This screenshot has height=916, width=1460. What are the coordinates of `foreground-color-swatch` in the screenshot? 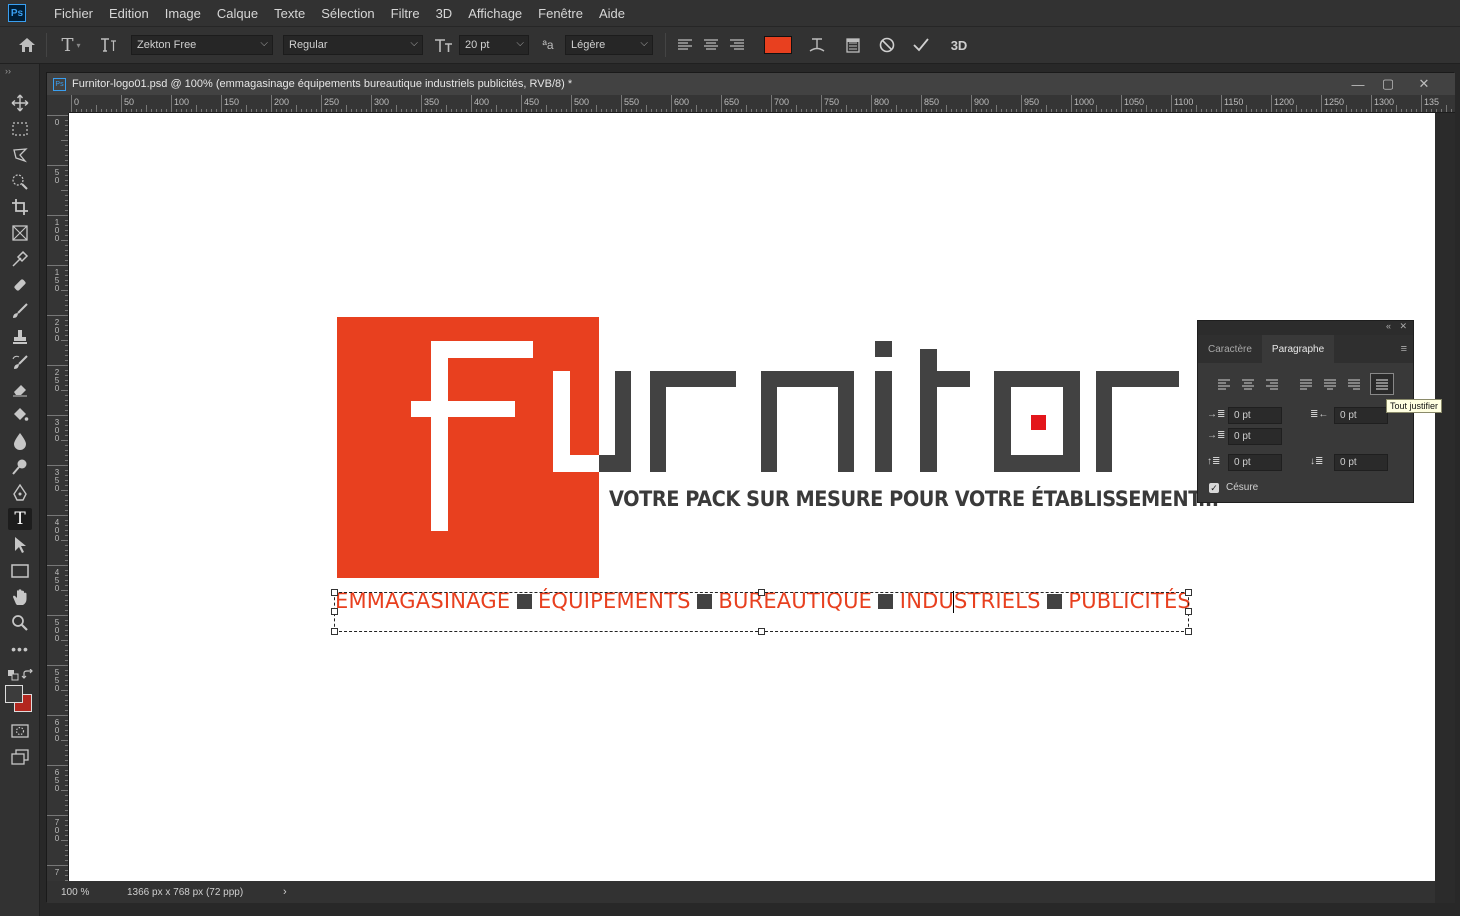 It's located at (14, 694).